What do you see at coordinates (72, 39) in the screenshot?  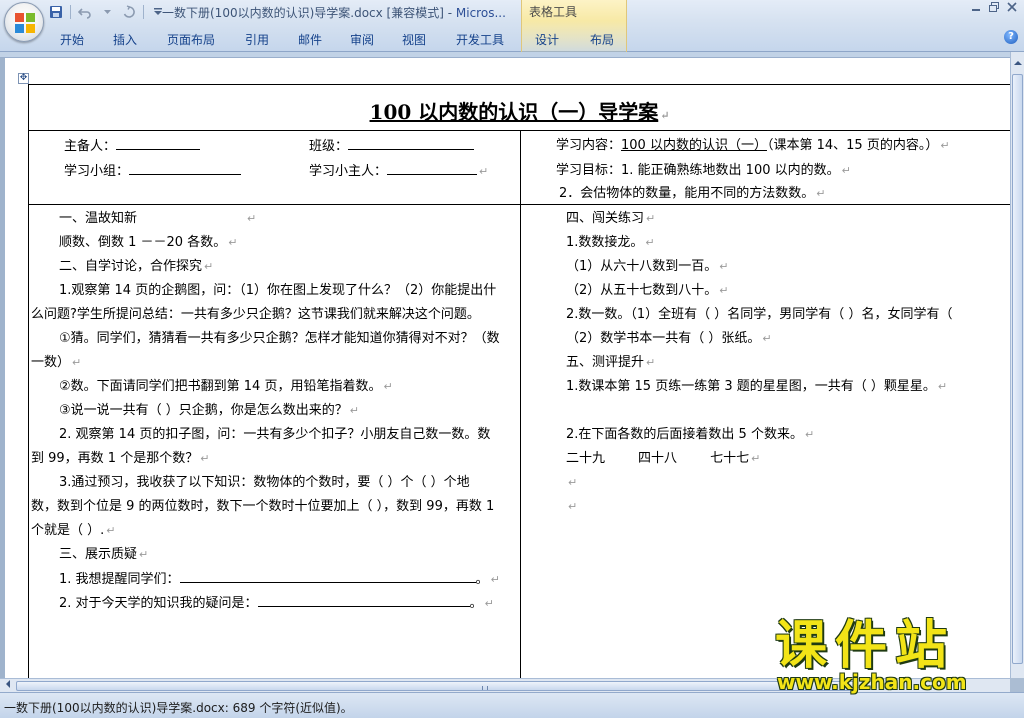 I see `tab-home: 开始` at bounding box center [72, 39].